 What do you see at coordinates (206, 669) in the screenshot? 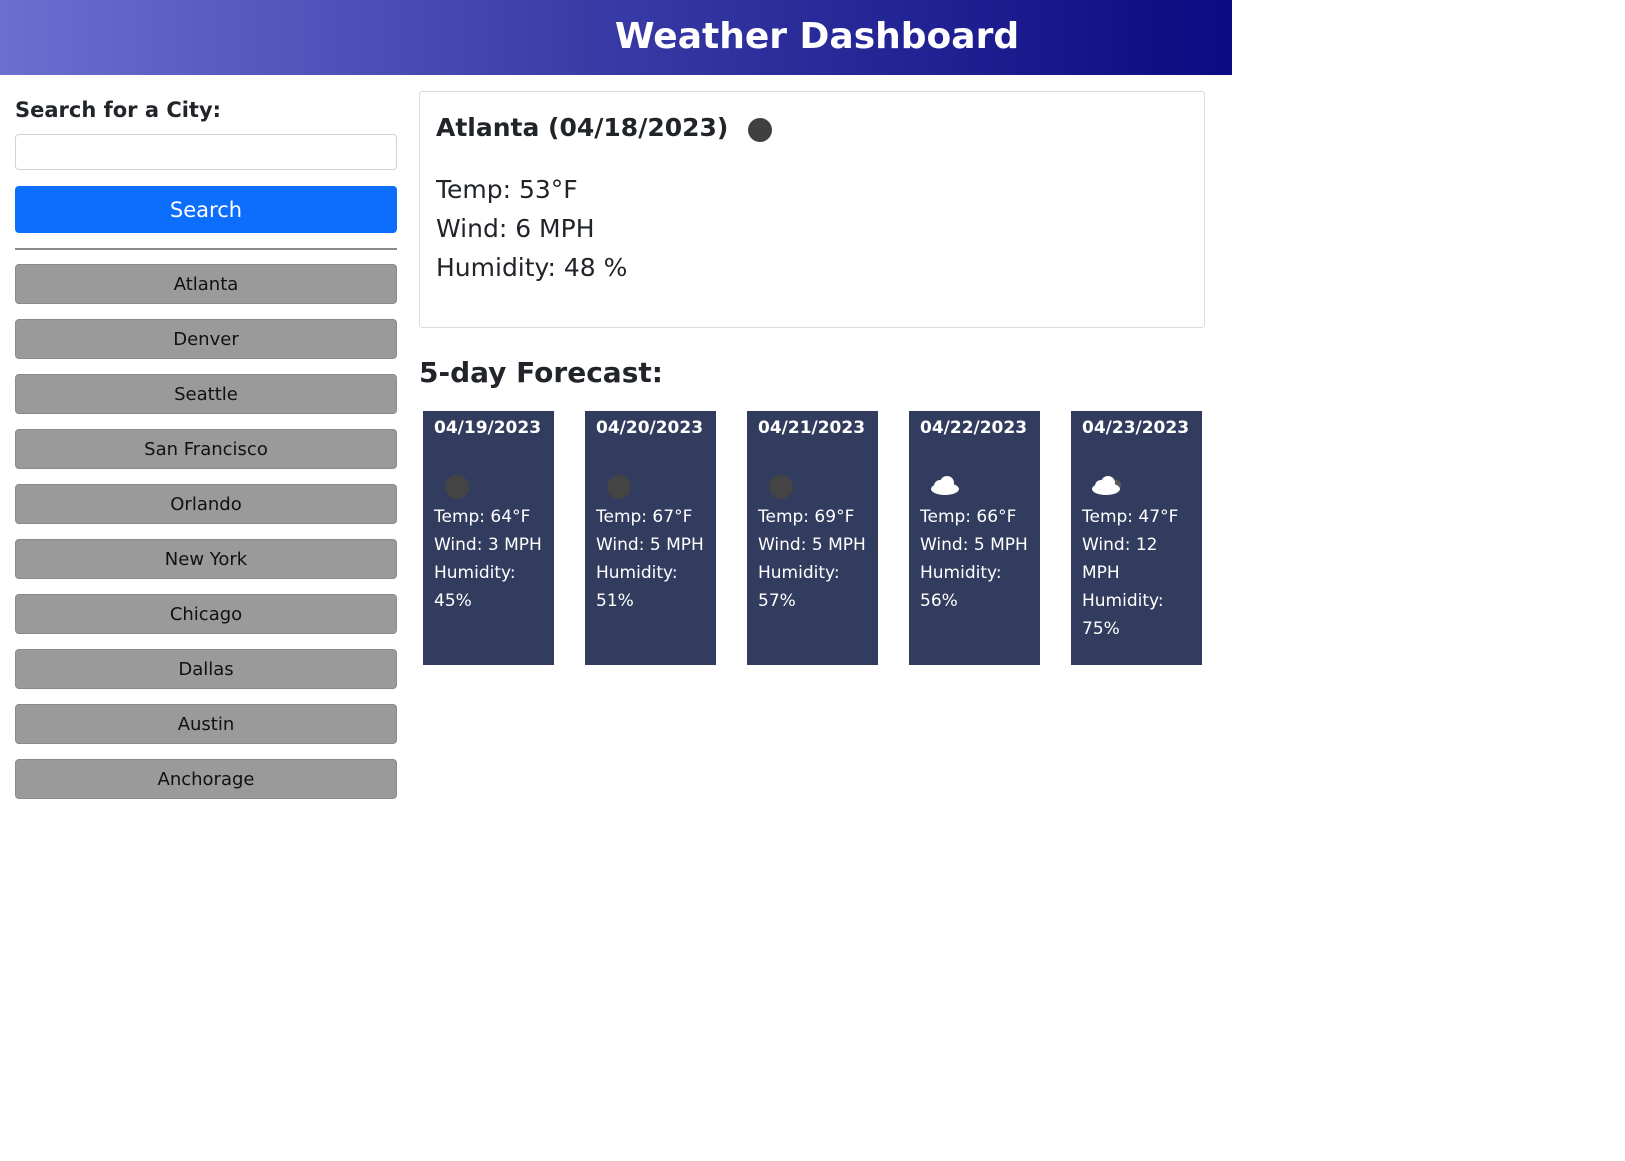
I see `history-button-dallas: Dallas` at bounding box center [206, 669].